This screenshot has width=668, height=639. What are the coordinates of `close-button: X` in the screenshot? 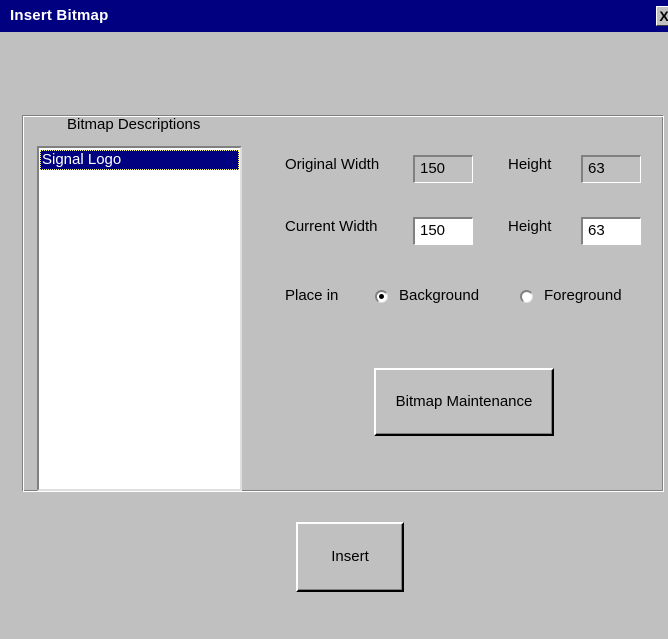 It's located at (662, 16).